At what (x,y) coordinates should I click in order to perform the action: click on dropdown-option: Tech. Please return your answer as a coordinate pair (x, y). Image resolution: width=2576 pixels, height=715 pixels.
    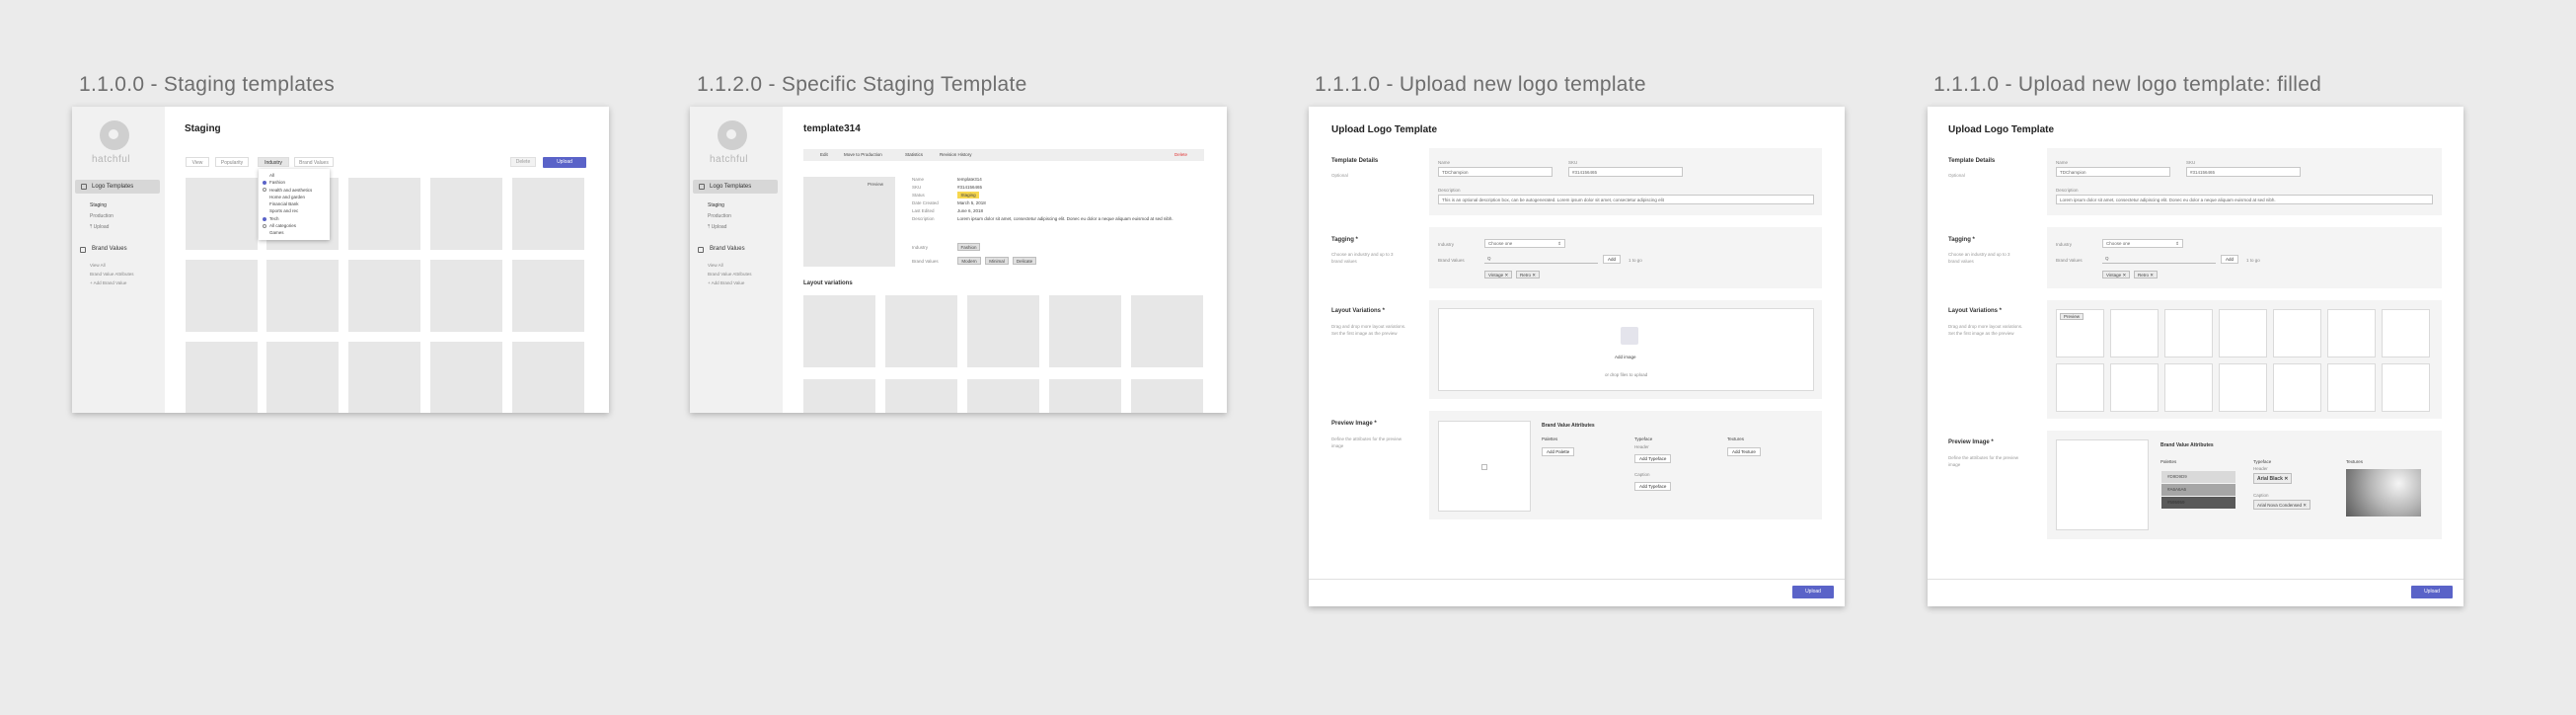
    Looking at the image, I should click on (294, 218).